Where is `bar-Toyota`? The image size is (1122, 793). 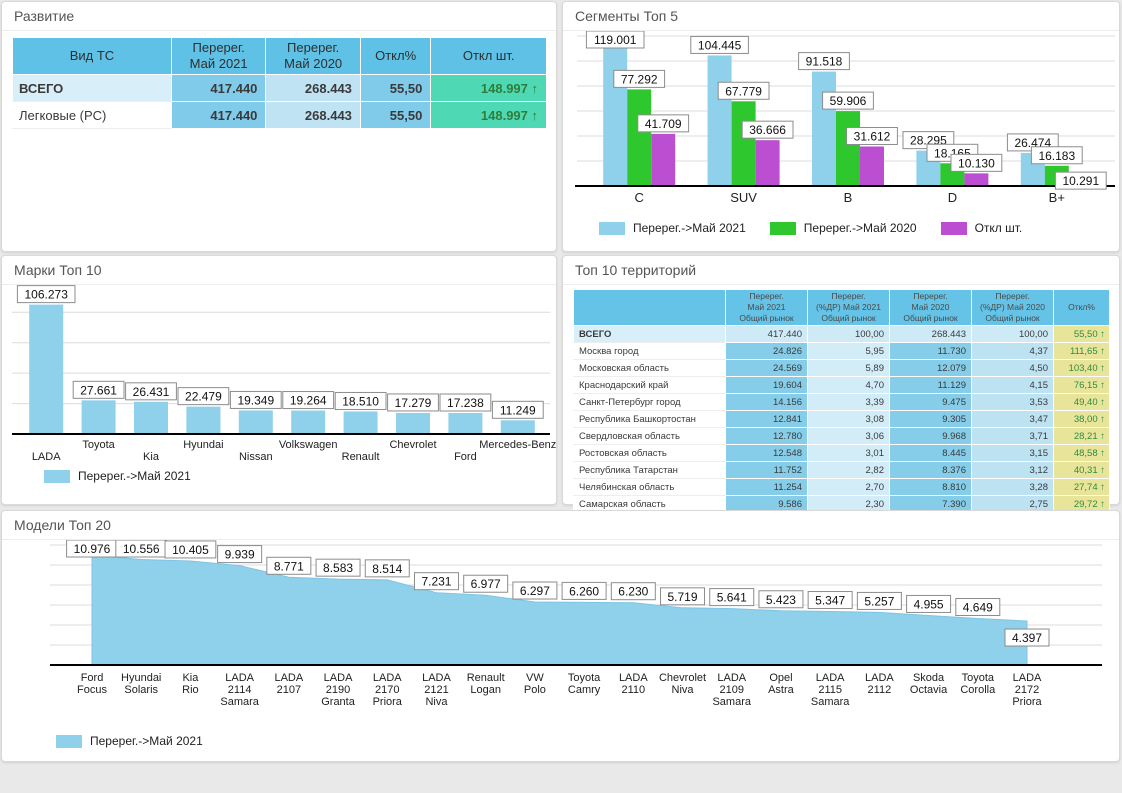 bar-Toyota is located at coordinates (98, 417).